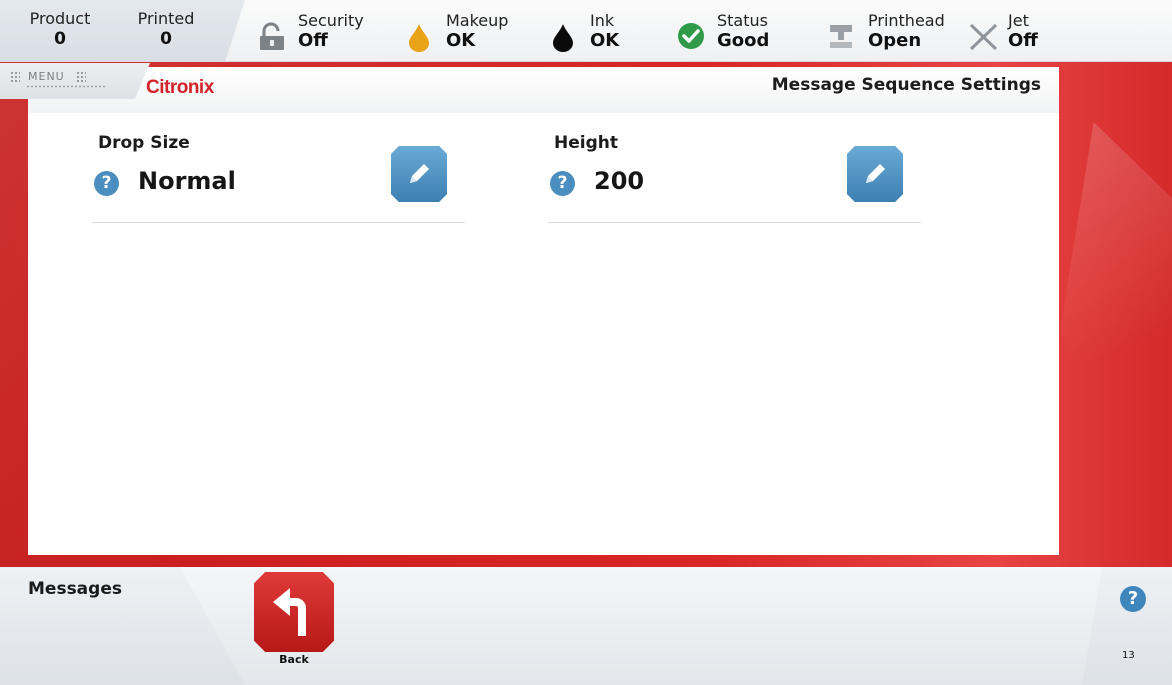 The height and width of the screenshot is (685, 1172). I want to click on height-setting: Height ? 200, so click(734, 178).